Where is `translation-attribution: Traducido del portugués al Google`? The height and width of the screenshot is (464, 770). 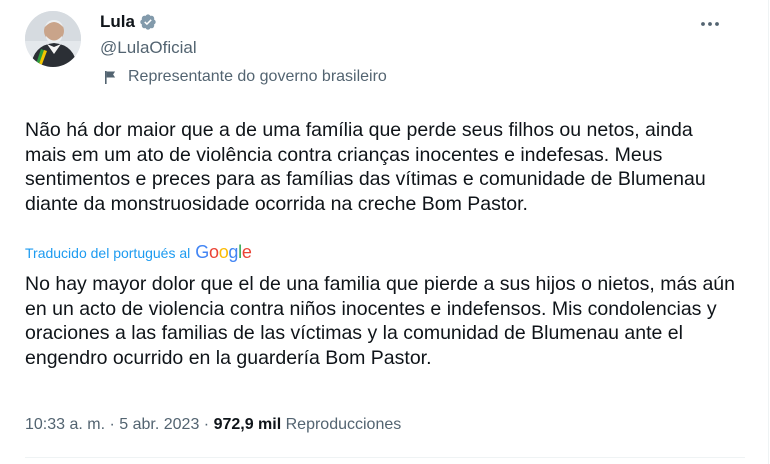 translation-attribution: Traducido del portugués al Google is located at coordinates (138, 252).